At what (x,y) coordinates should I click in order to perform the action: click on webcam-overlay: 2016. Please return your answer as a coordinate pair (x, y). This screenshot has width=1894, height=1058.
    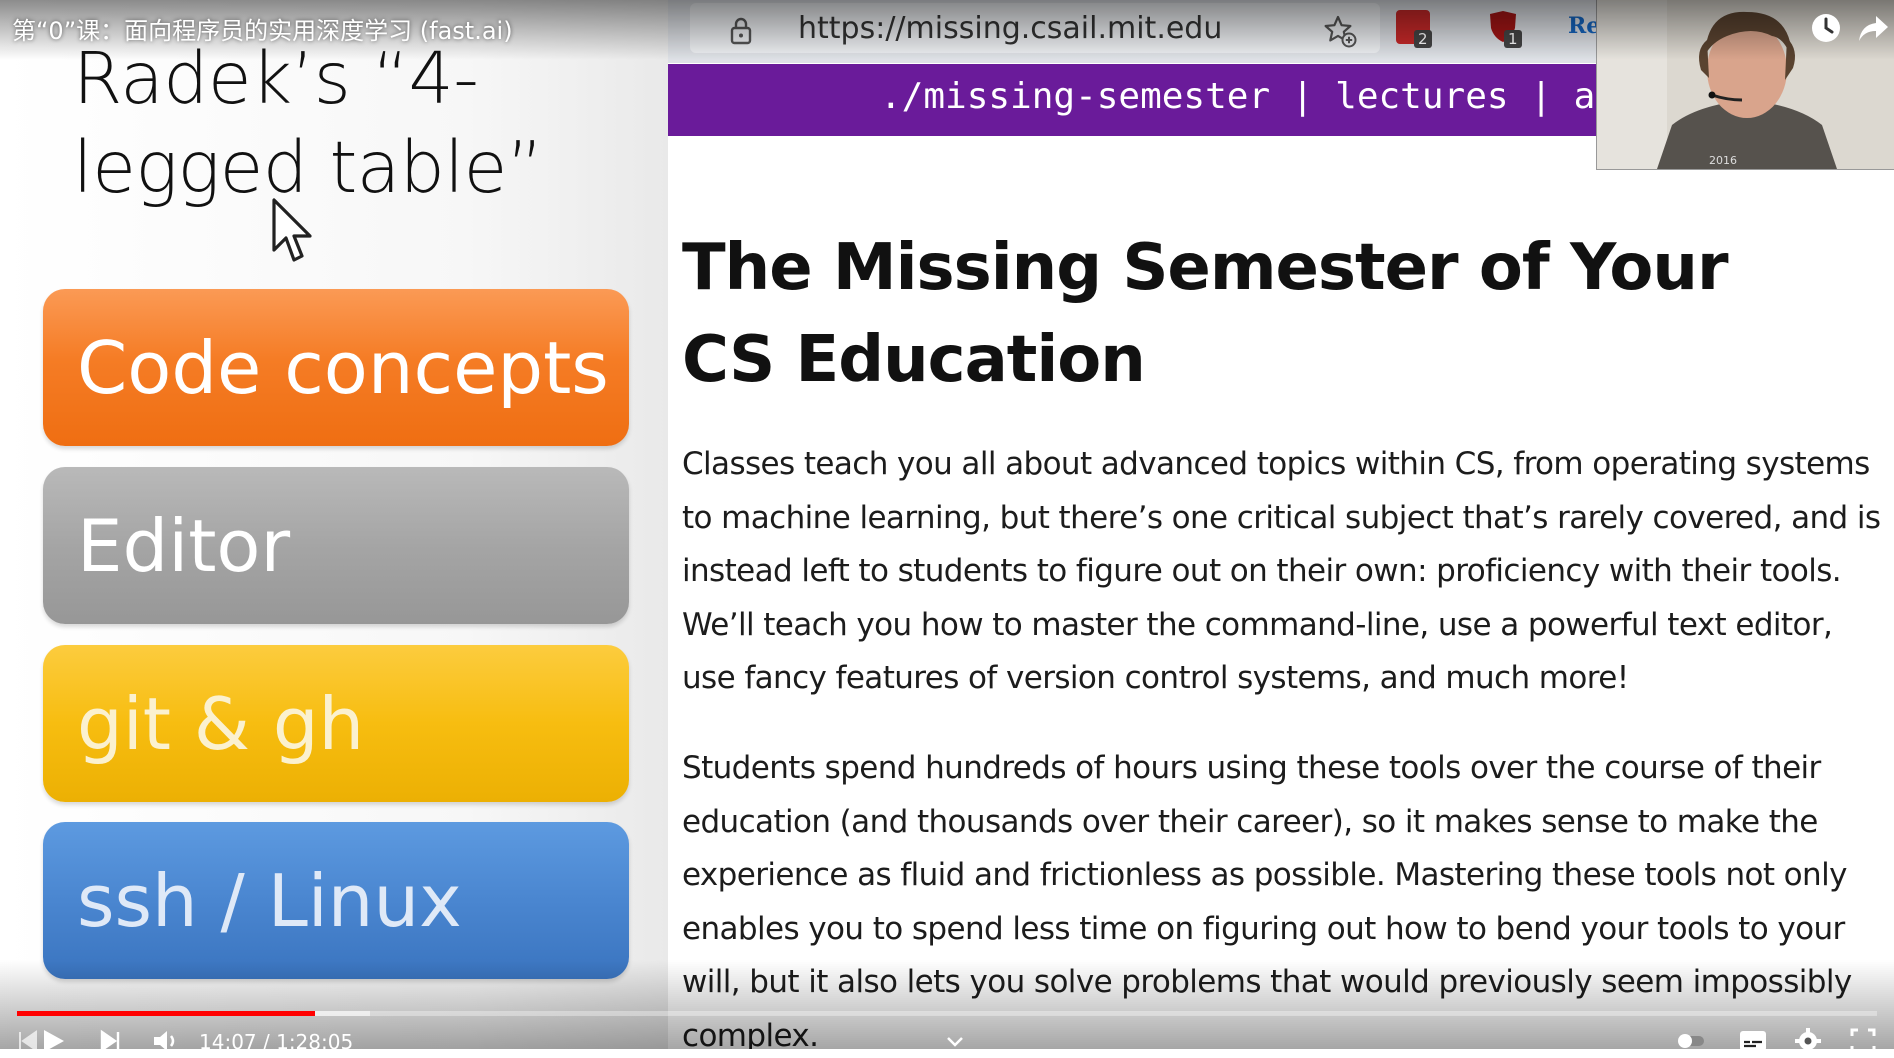
    Looking at the image, I should click on (1745, 85).